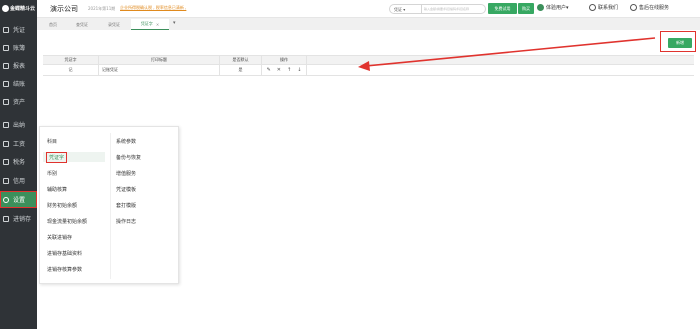  I want to click on header-word: 凭证字, so click(71, 60).